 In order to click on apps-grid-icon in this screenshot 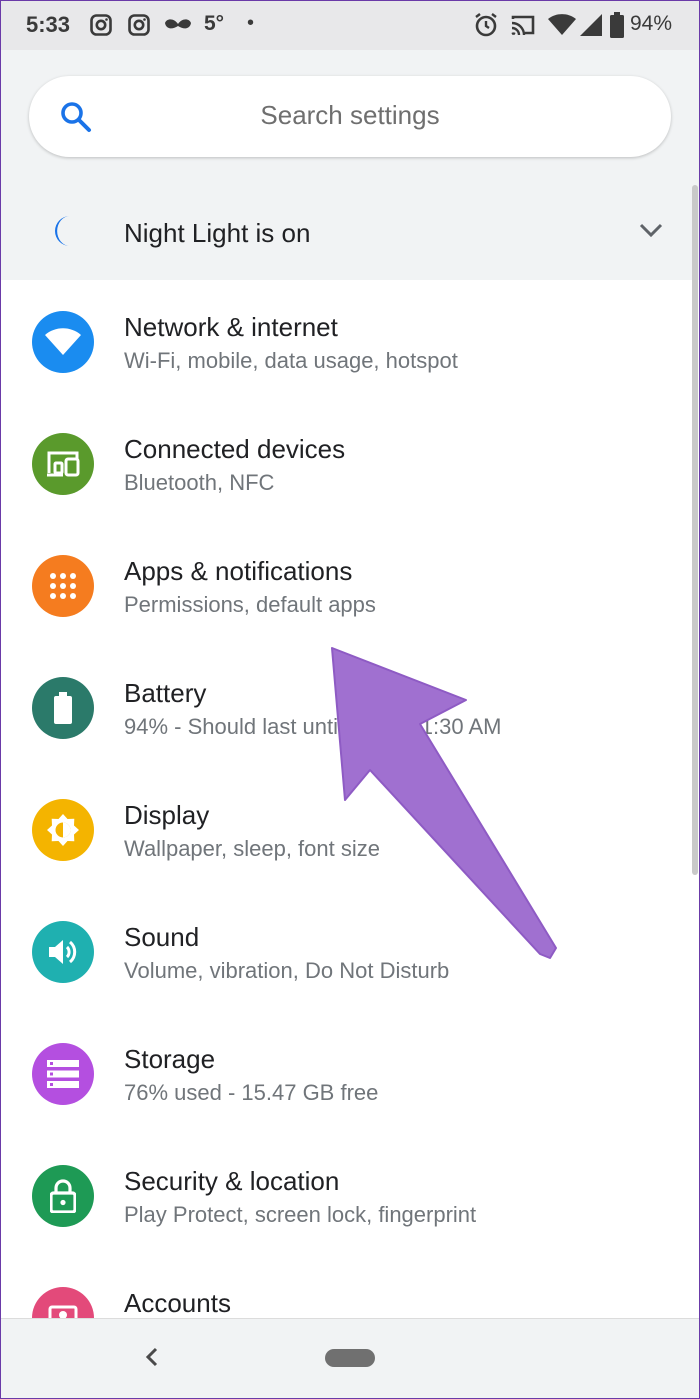, I will do `click(63, 586)`.